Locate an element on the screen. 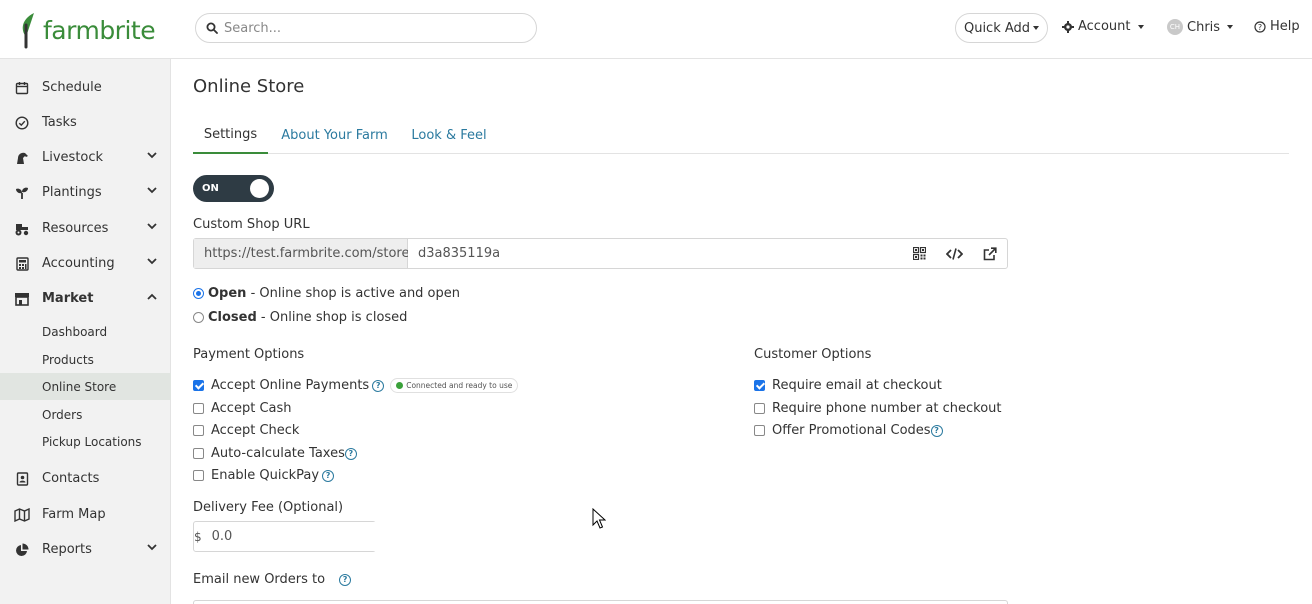 The height and width of the screenshot is (604, 1312). status-open-option: Open - Online shop is active and open is located at coordinates (326, 293).